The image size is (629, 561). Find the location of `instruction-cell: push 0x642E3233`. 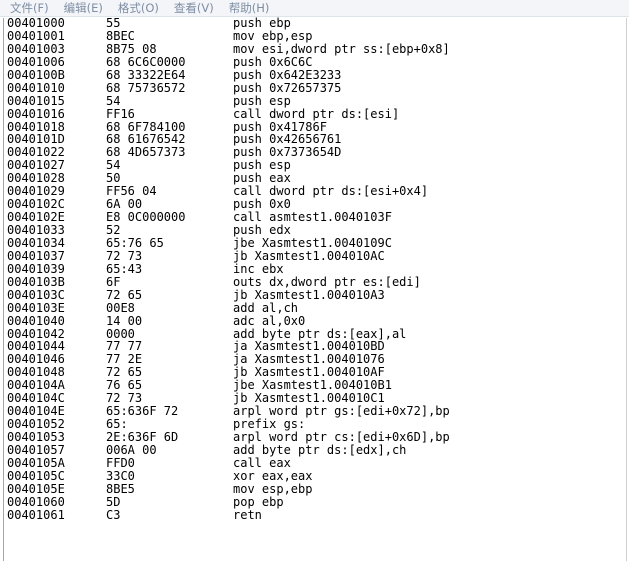

instruction-cell: push 0x642E3233 is located at coordinates (287, 74).